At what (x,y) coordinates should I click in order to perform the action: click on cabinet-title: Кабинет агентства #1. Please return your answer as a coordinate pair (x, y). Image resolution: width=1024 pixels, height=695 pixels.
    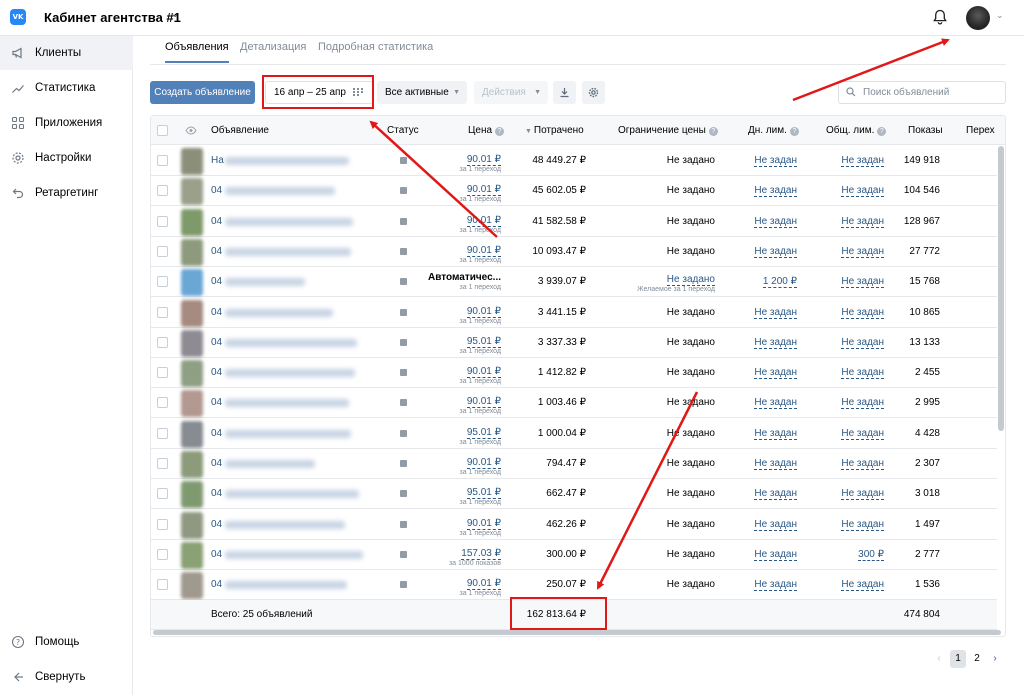
    Looking at the image, I should click on (112, 17).